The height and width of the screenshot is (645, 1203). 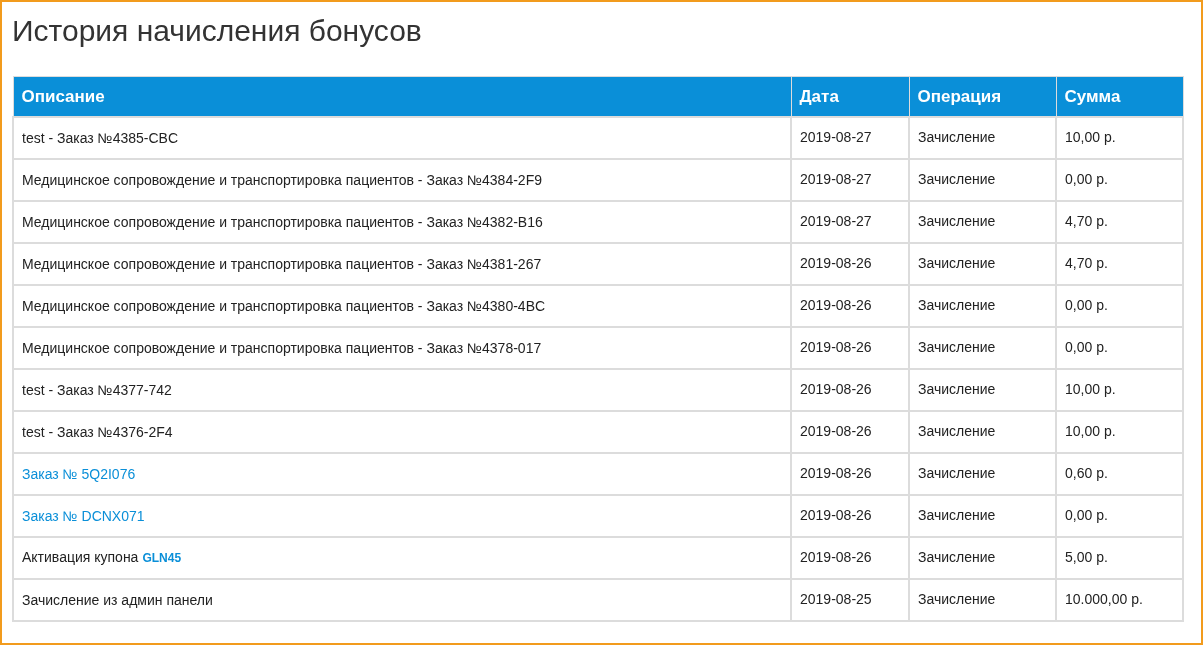 I want to click on operation-header: Операция, so click(x=982, y=96).